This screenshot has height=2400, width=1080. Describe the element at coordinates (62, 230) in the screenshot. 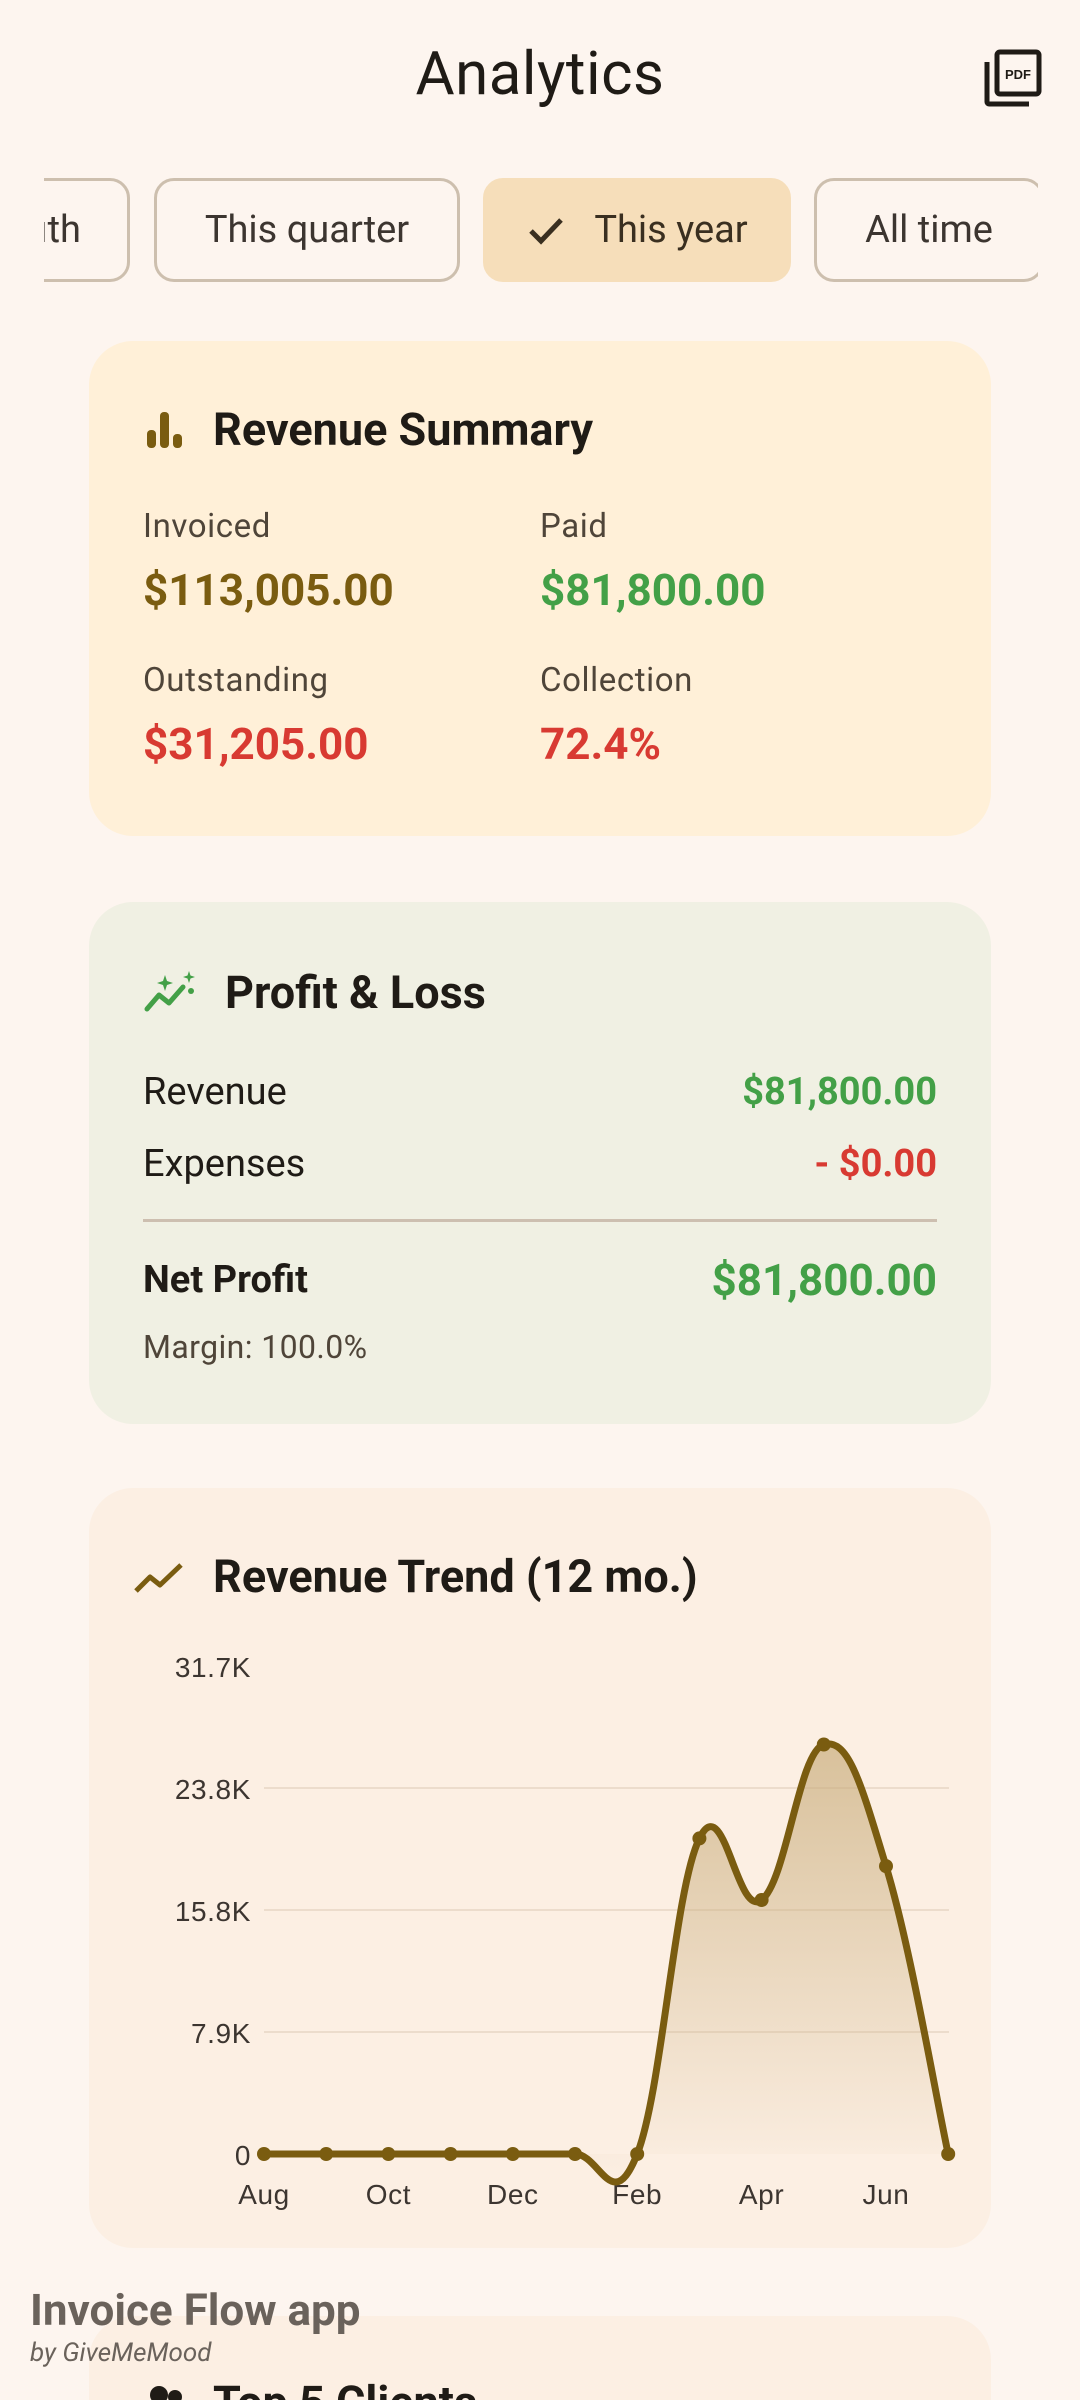

I see `chip-label: ıth` at that location.